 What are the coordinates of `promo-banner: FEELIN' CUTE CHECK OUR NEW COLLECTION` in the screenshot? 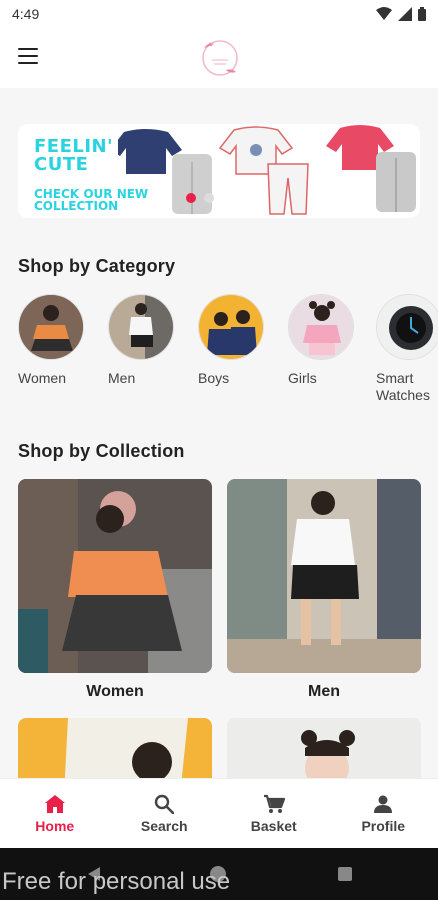 It's located at (219, 171).